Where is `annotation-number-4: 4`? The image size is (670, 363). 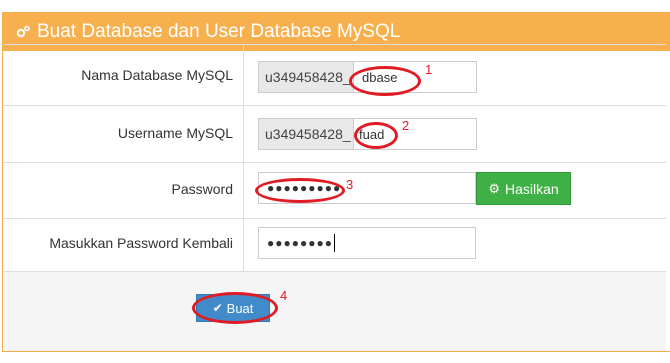
annotation-number-4: 4 is located at coordinates (284, 295).